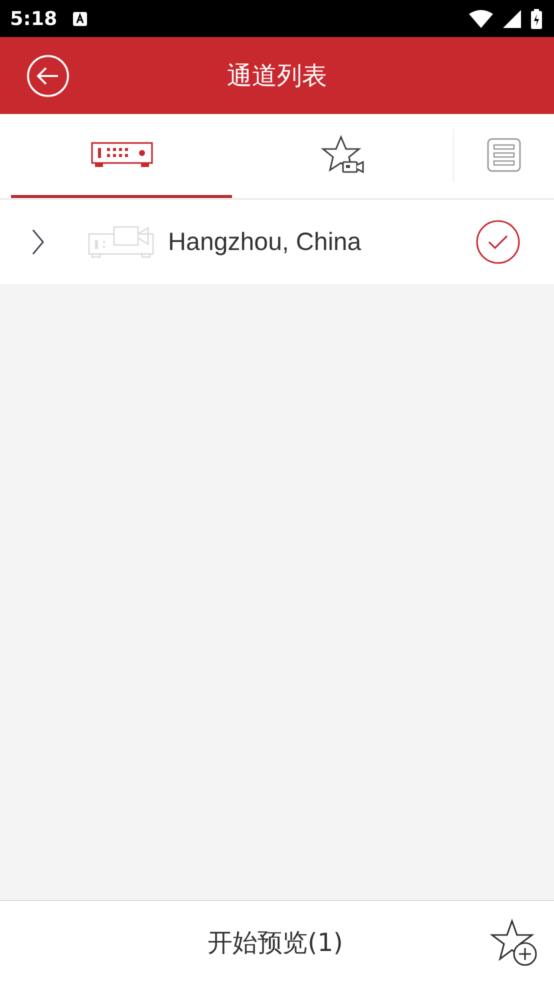 Image resolution: width=554 pixels, height=984 pixels. What do you see at coordinates (48, 75) in the screenshot?
I see `back-button` at bounding box center [48, 75].